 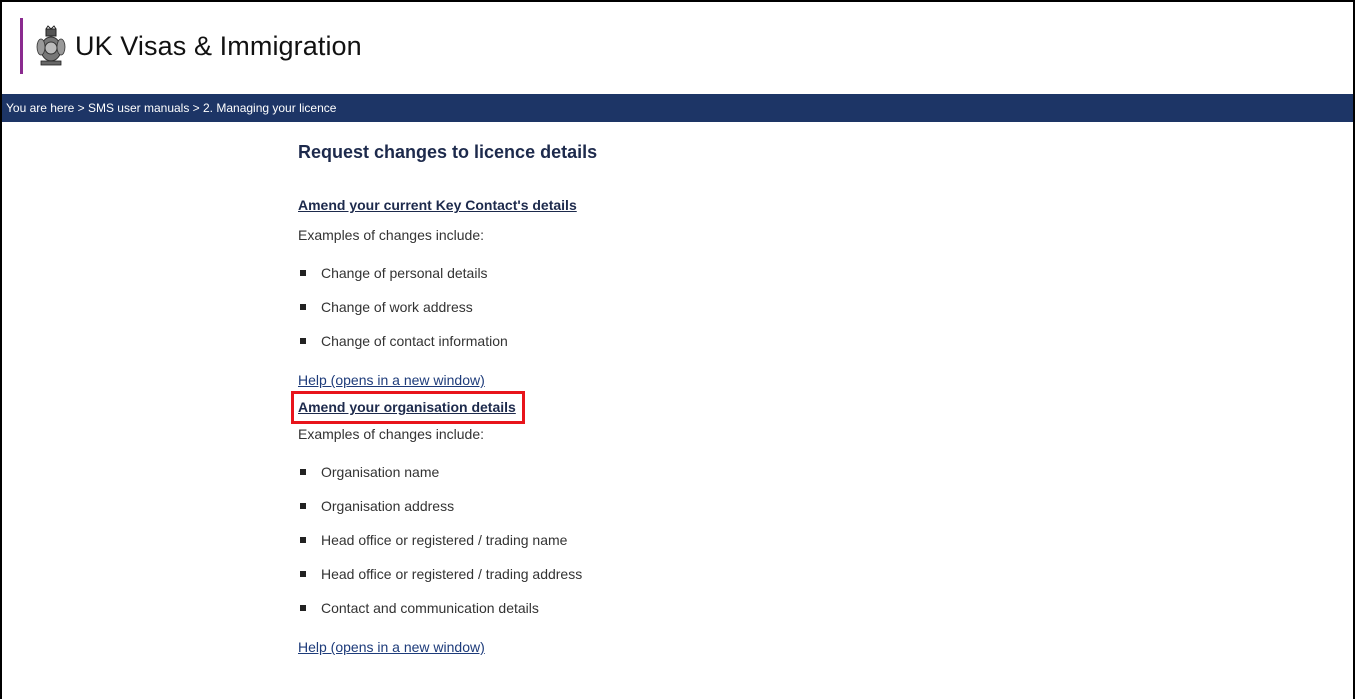 I want to click on list-item: Head office or registered / trading name, so click(x=698, y=547).